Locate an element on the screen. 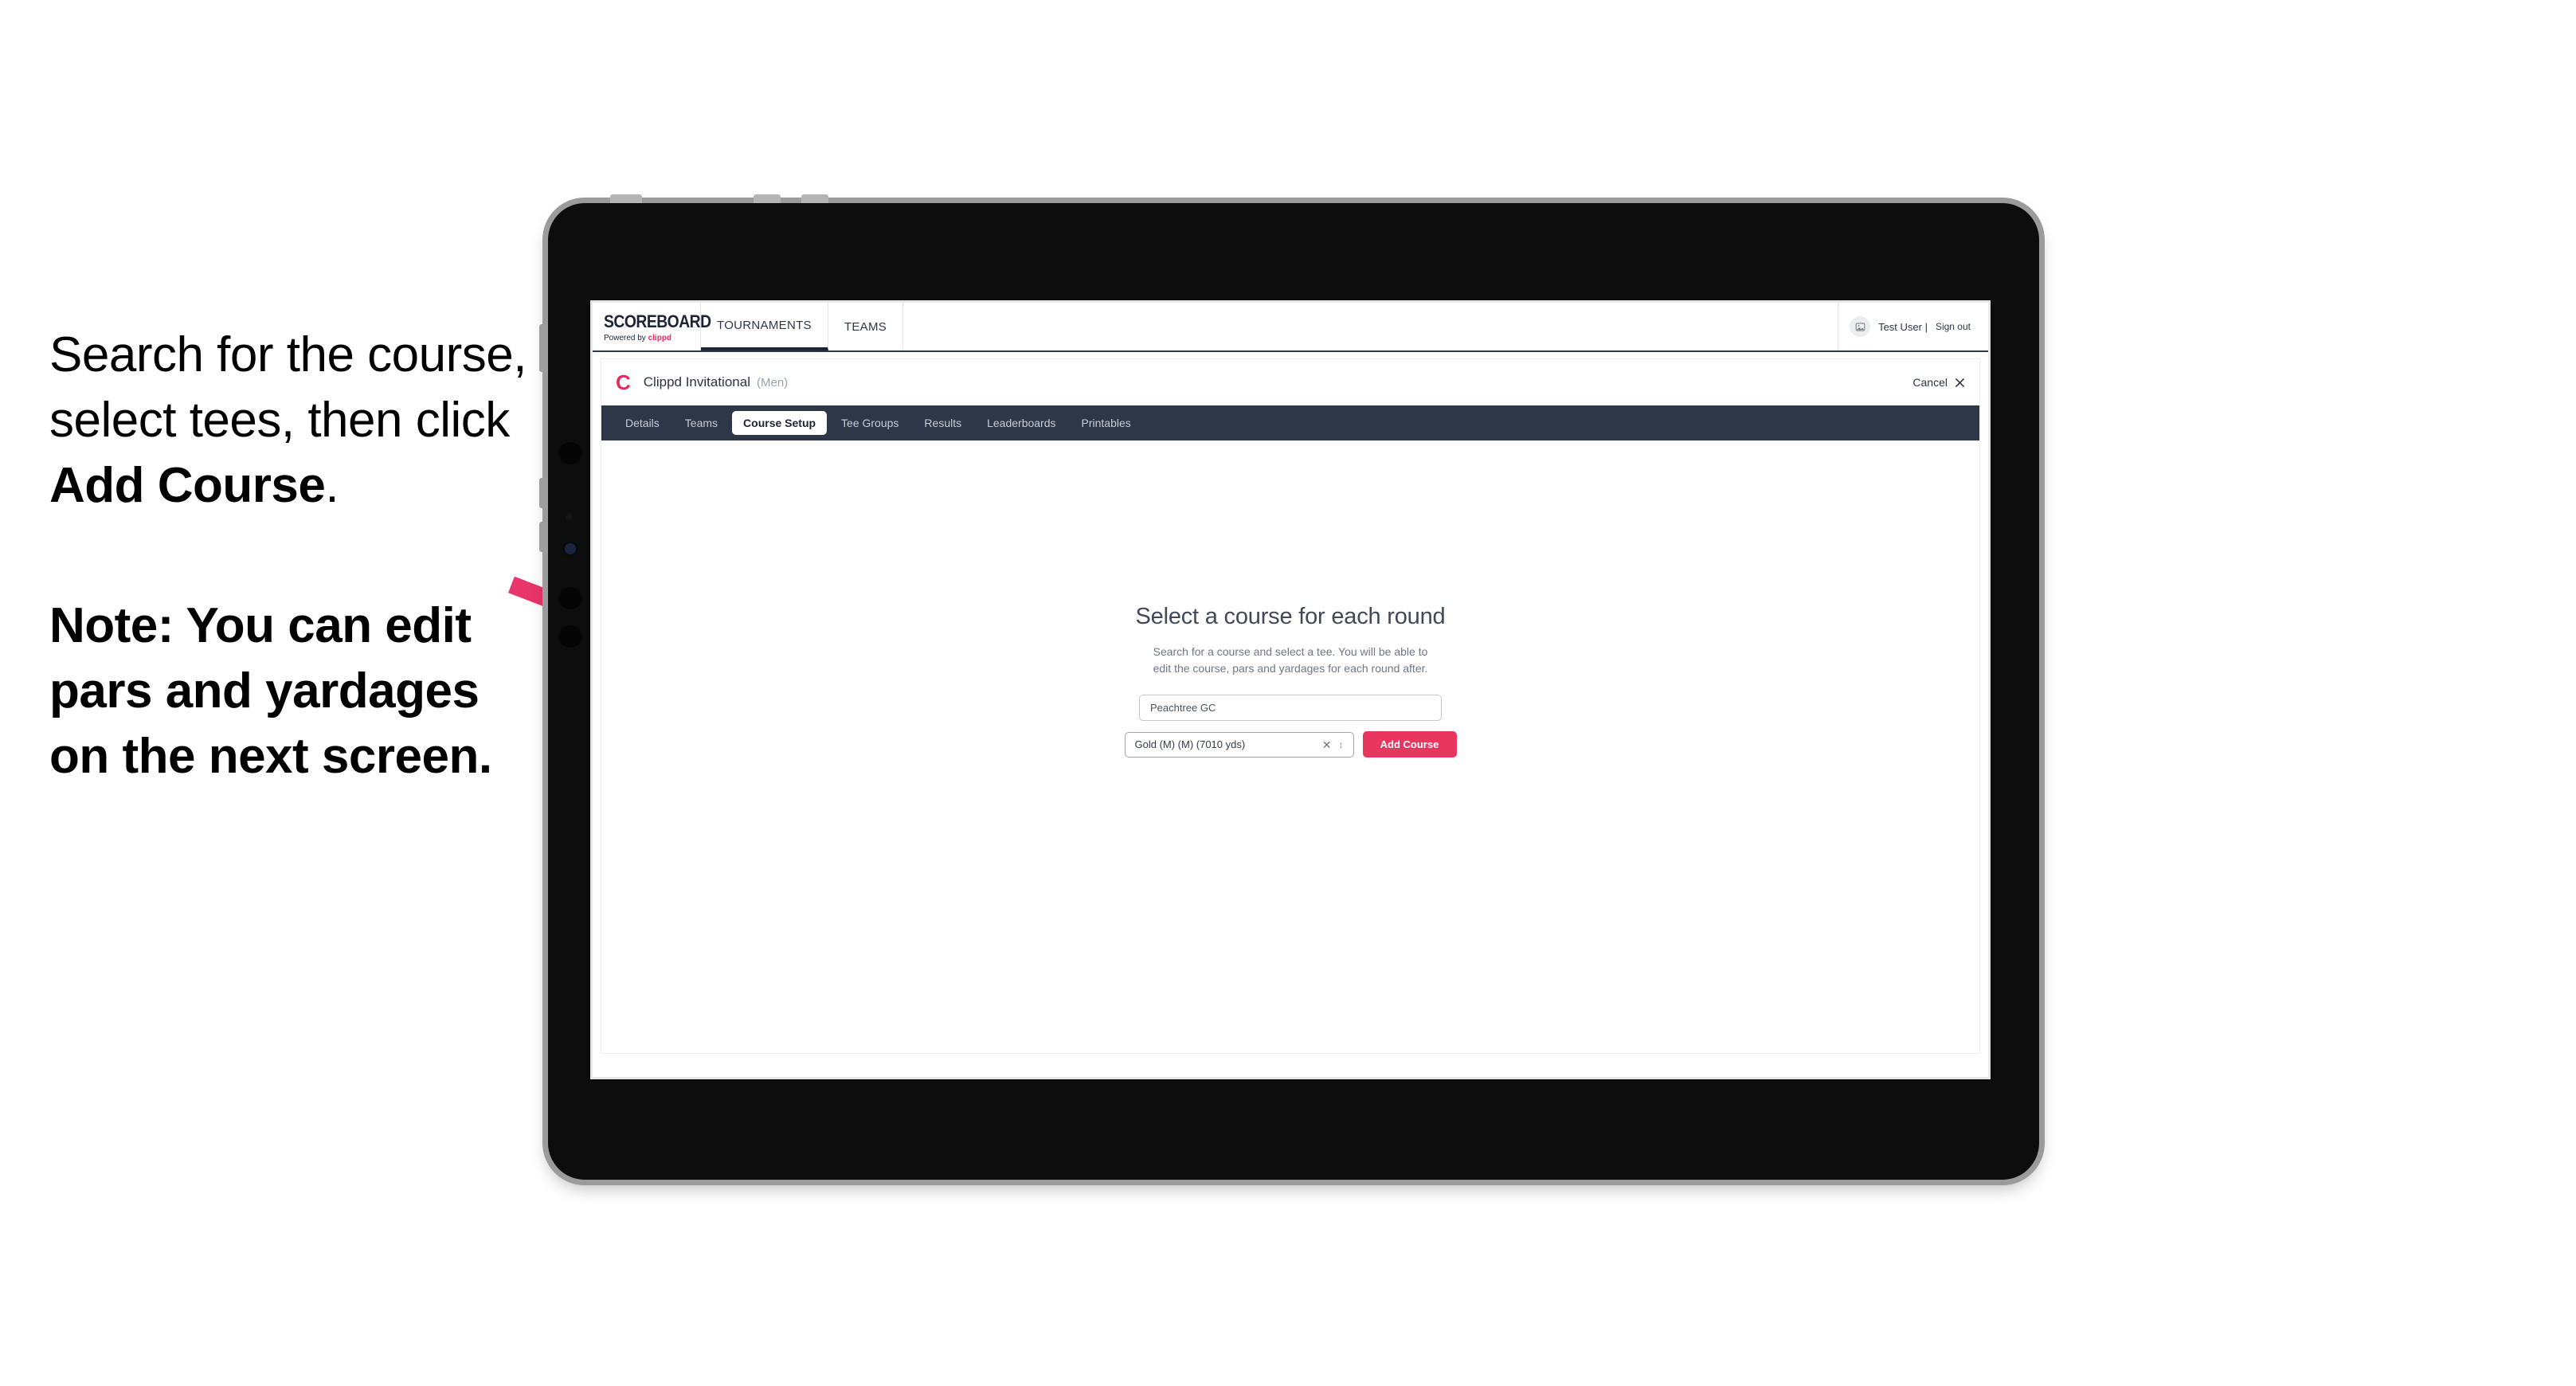 The width and height of the screenshot is (2576, 1386). tee-select: Gold (M) (M) (7010 yds) ✕ ↕ is located at coordinates (1239, 744).